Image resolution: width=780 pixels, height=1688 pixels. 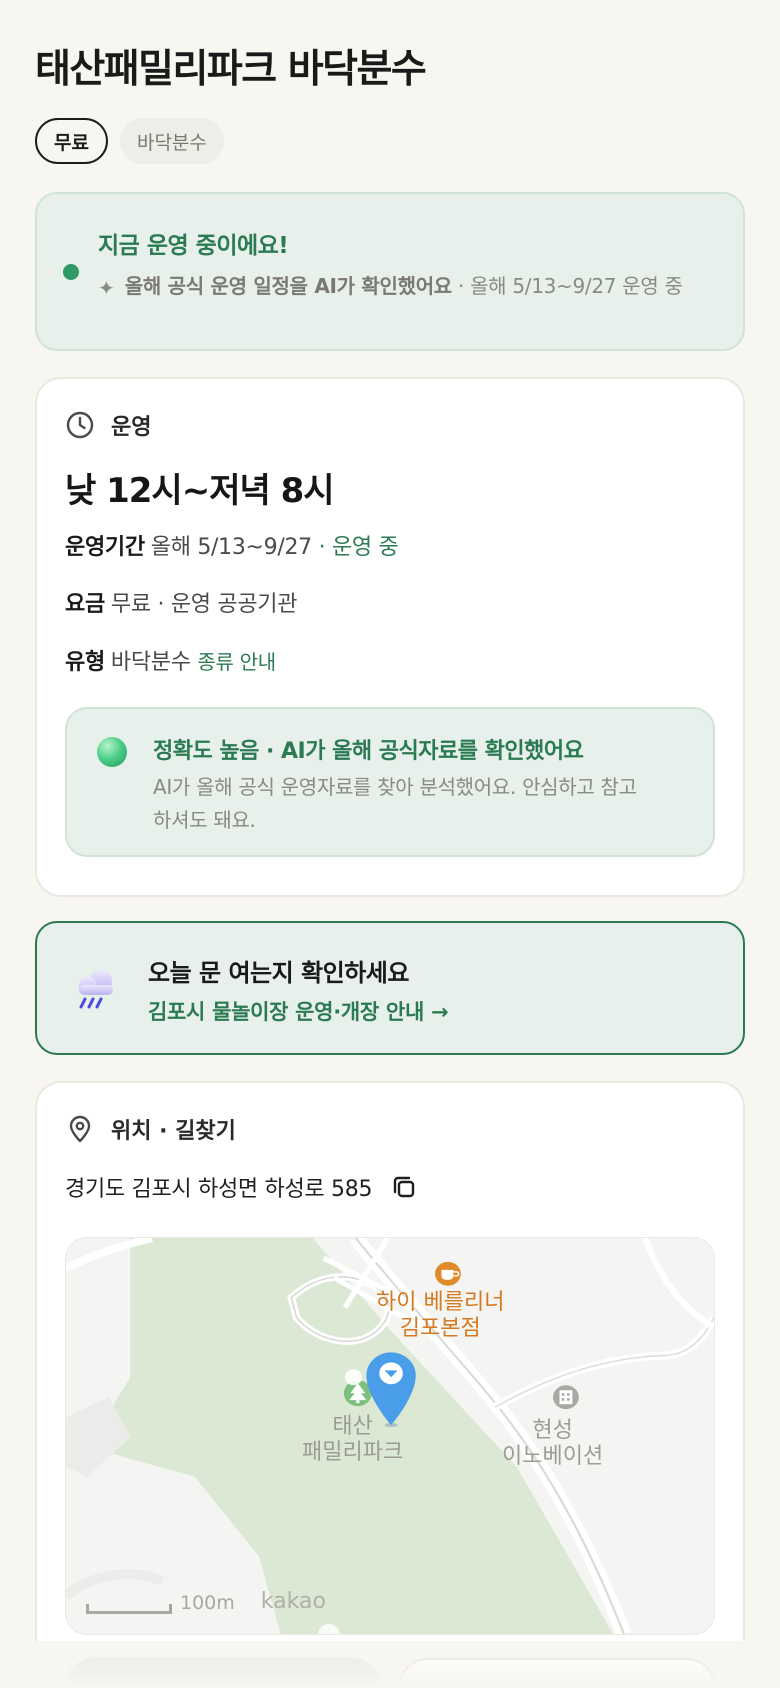 I want to click on fee-label: 요금, so click(x=85, y=604).